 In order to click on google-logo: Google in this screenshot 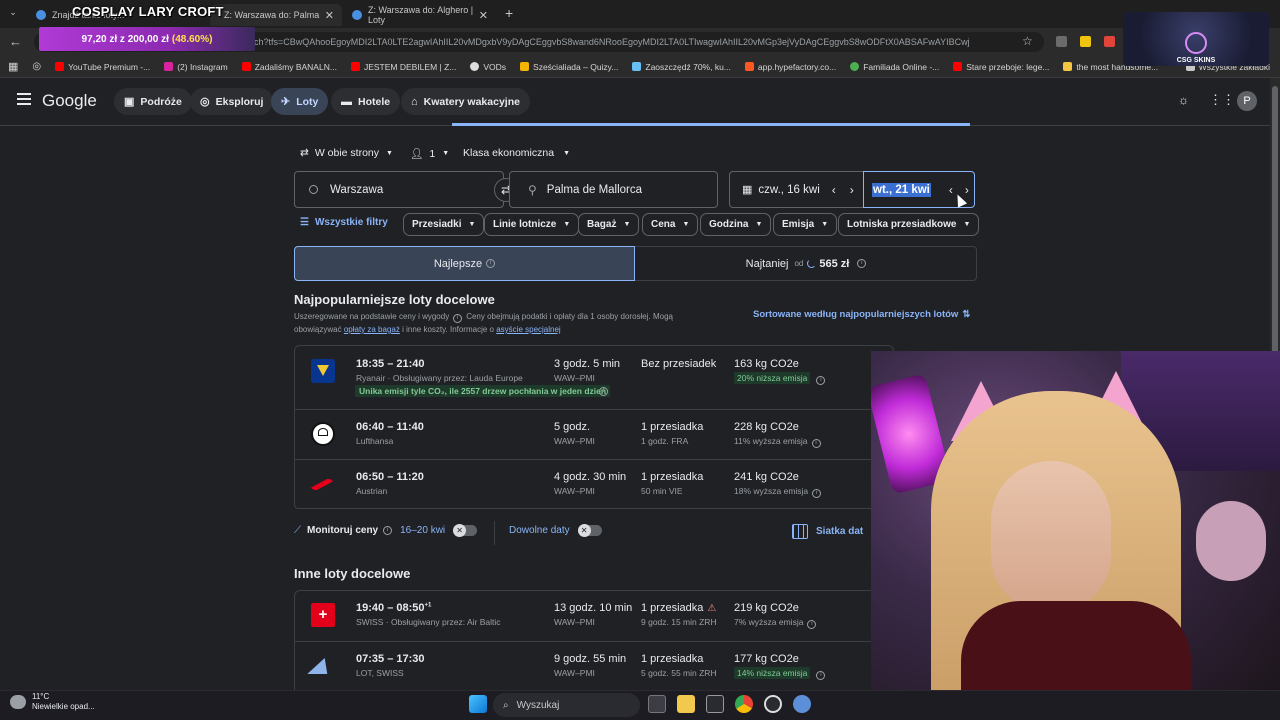, I will do `click(69, 101)`.